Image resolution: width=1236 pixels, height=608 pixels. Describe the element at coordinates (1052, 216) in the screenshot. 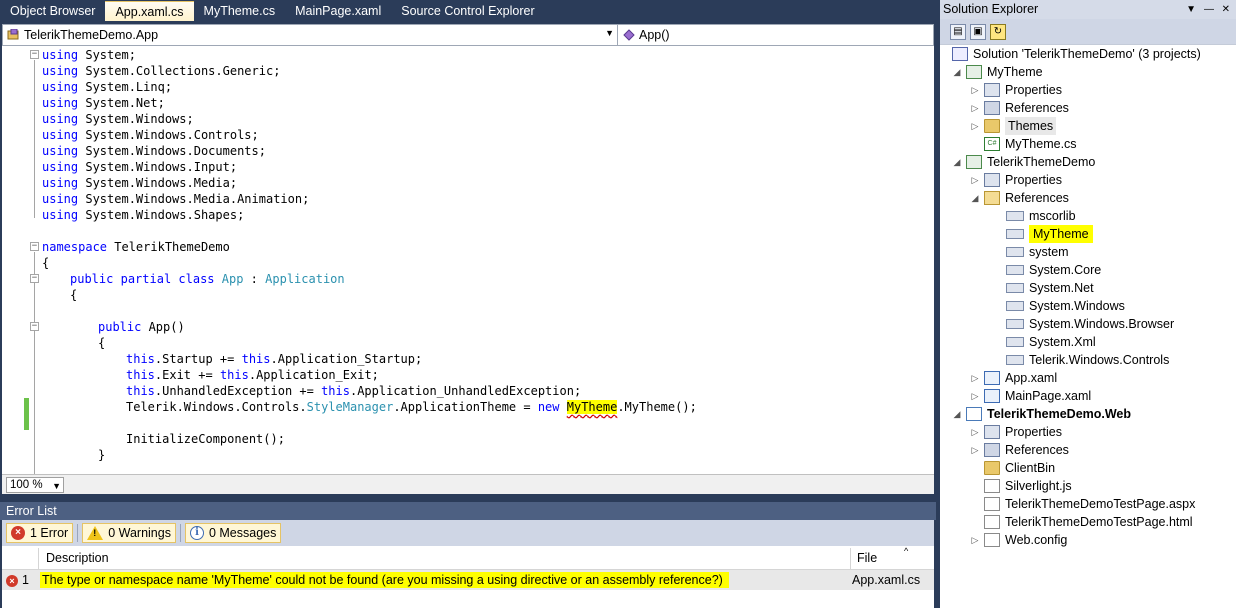

I see `tree-item-label: mscorlib` at that location.